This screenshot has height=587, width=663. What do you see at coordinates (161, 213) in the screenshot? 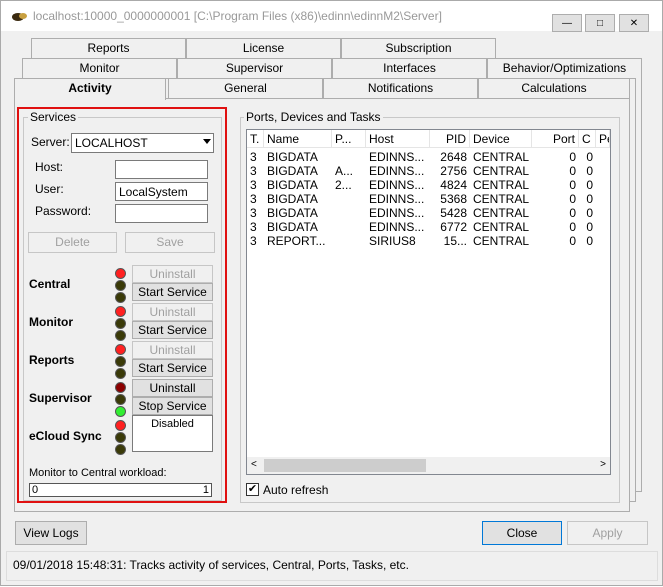
I see `password-input` at bounding box center [161, 213].